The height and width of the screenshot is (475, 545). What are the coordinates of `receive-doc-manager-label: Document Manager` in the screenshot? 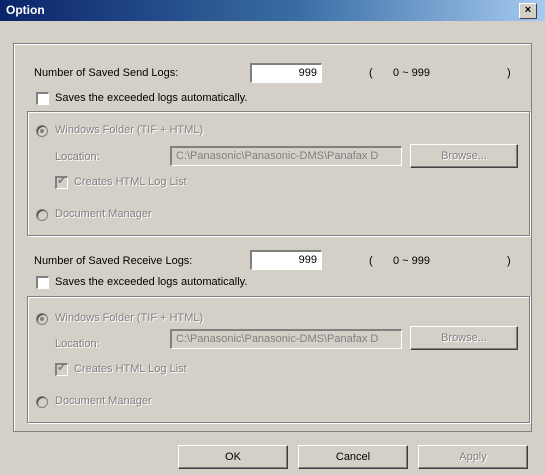 It's located at (103, 401).